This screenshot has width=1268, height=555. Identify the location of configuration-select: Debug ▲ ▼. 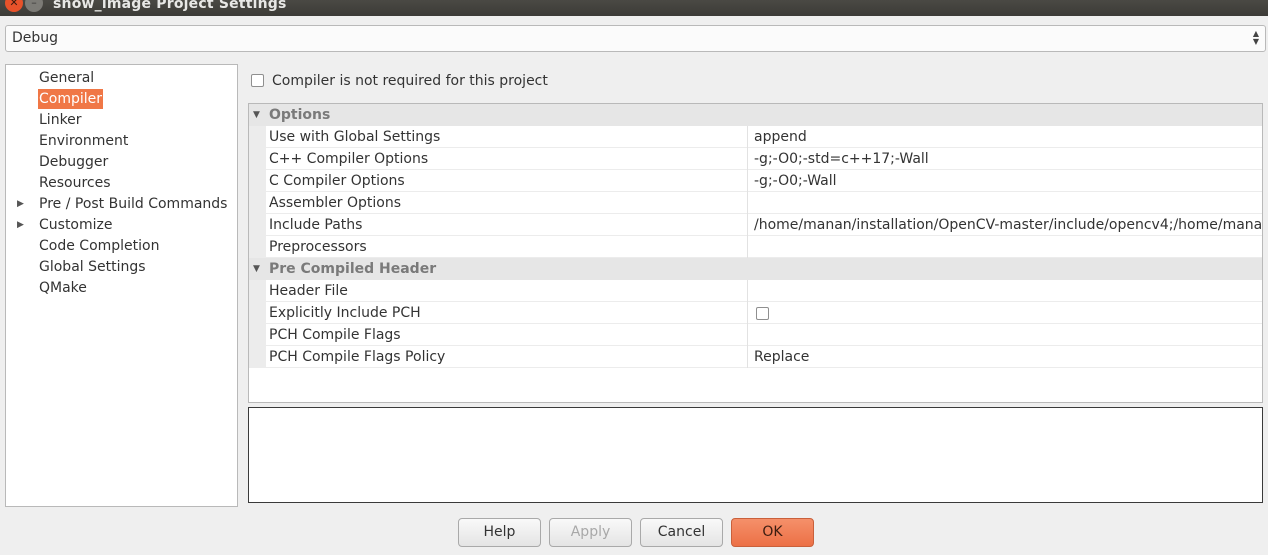
(635, 38).